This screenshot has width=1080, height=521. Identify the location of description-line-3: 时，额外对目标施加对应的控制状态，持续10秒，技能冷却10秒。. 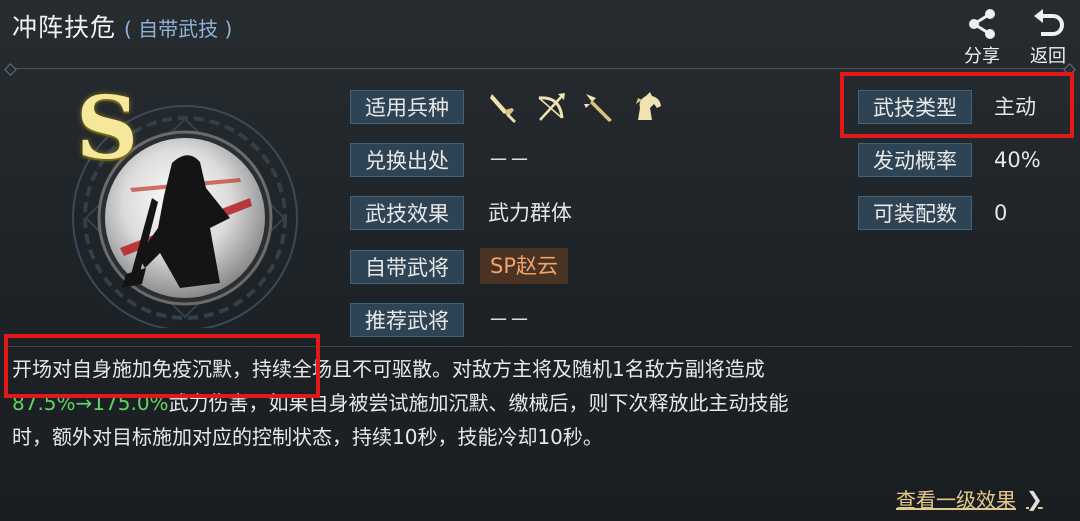
(307, 437).